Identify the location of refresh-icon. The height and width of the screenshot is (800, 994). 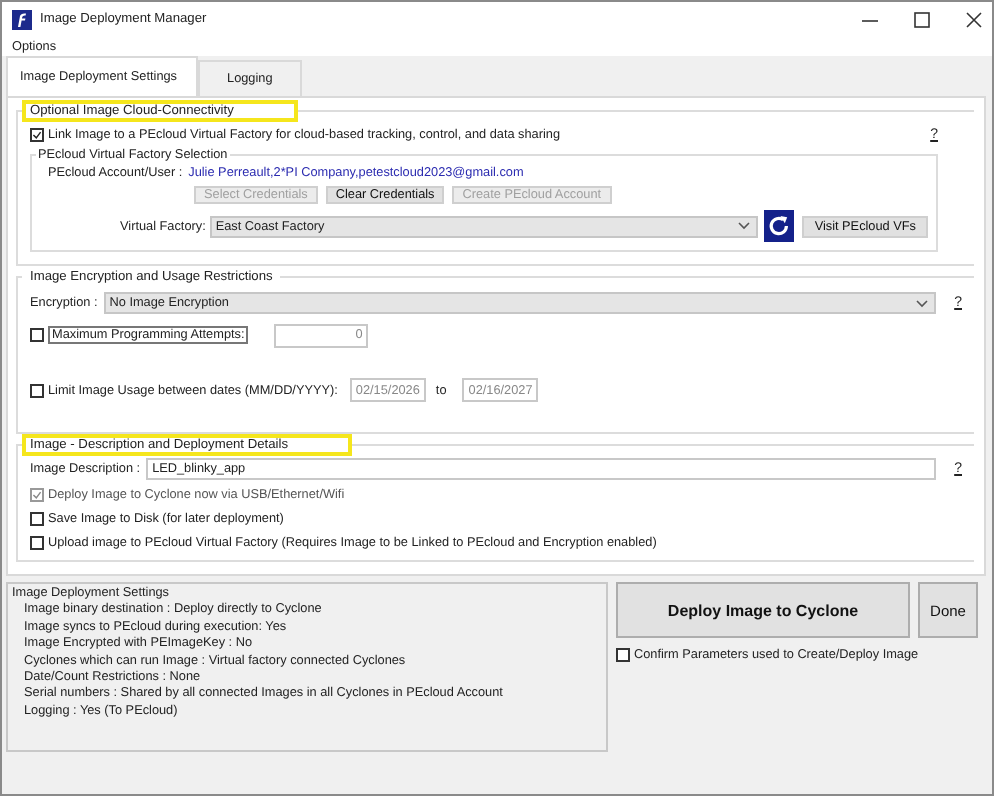
(779, 226).